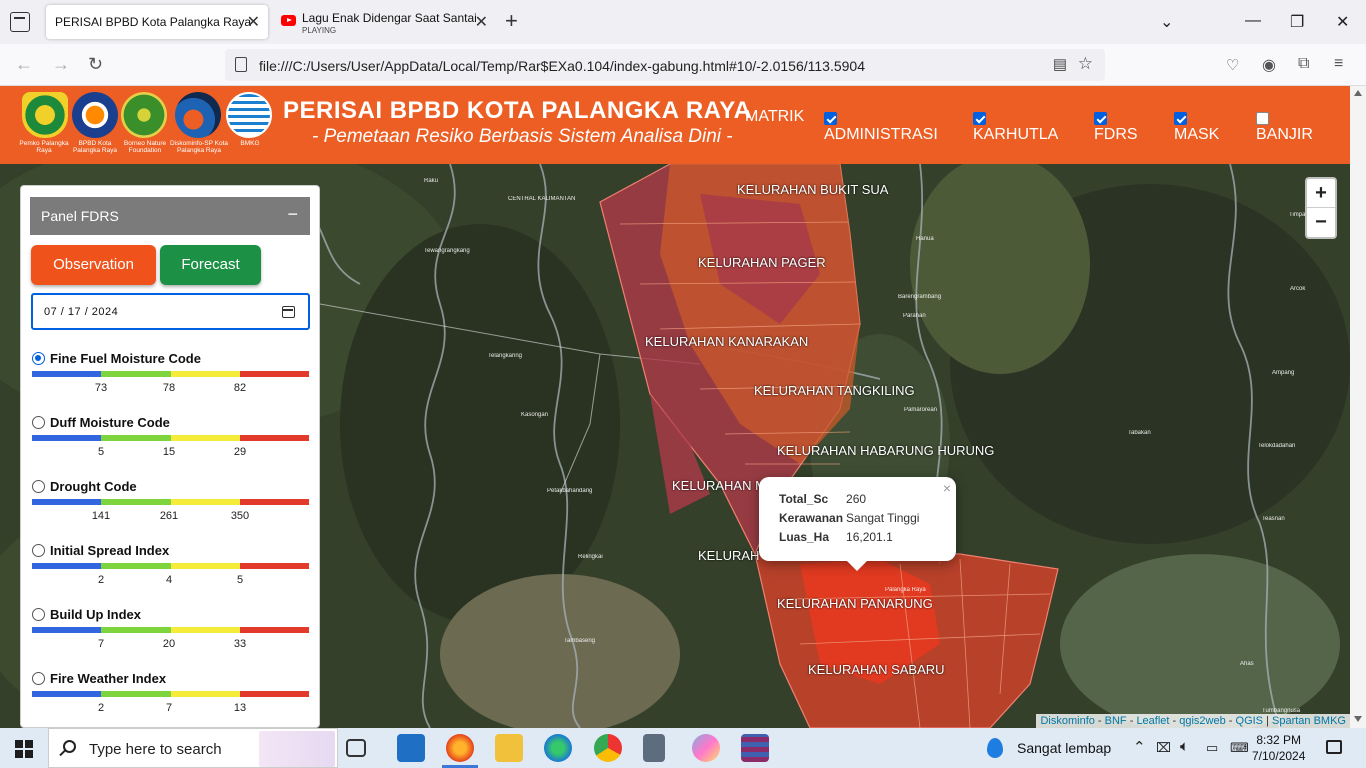  I want to click on scale-tick-label: 4, so click(169, 580).